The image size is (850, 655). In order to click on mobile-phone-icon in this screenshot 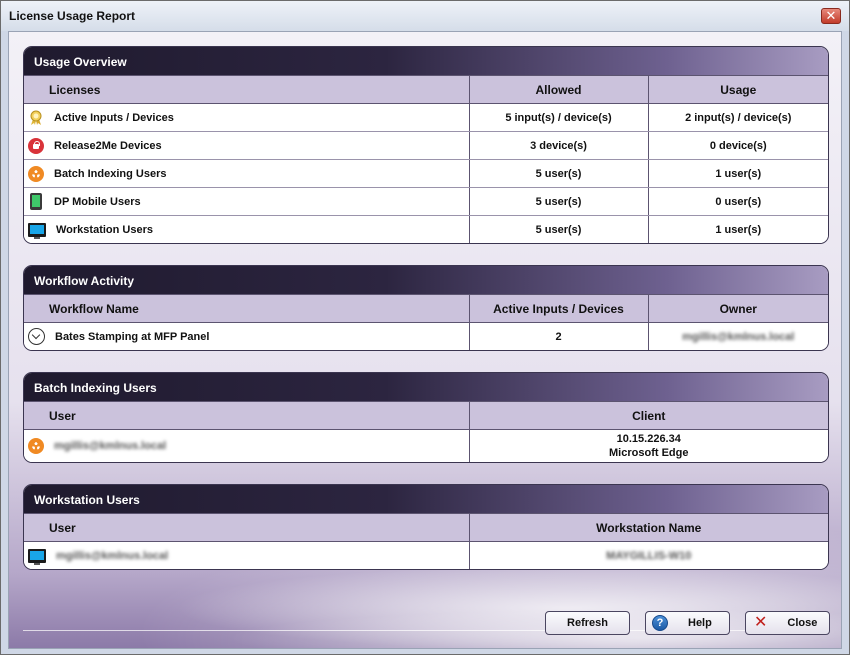, I will do `click(36, 201)`.